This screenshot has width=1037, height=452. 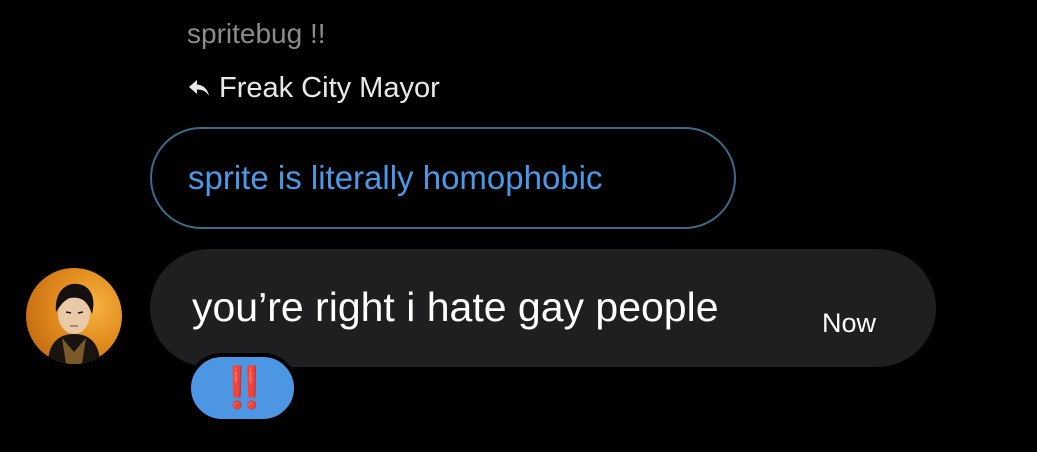 I want to click on reply-arrow-icon, so click(x=199, y=88).